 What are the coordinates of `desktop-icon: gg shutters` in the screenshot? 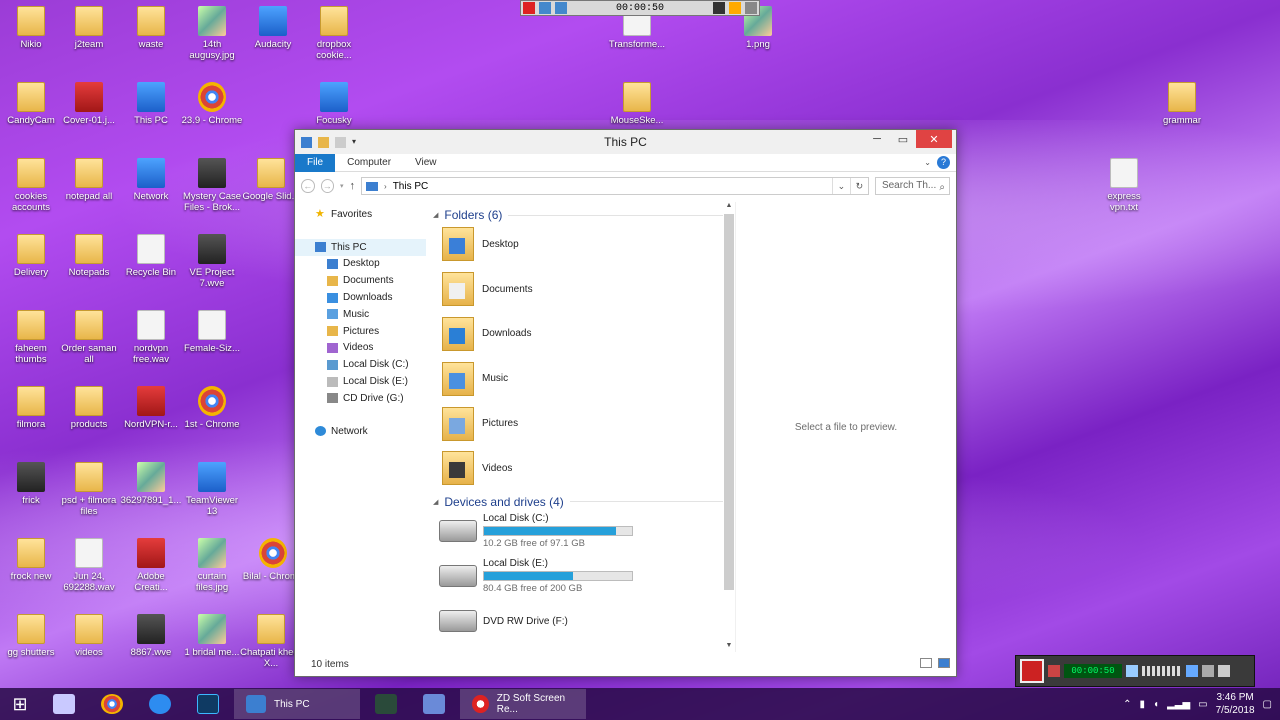 It's located at (31, 636).